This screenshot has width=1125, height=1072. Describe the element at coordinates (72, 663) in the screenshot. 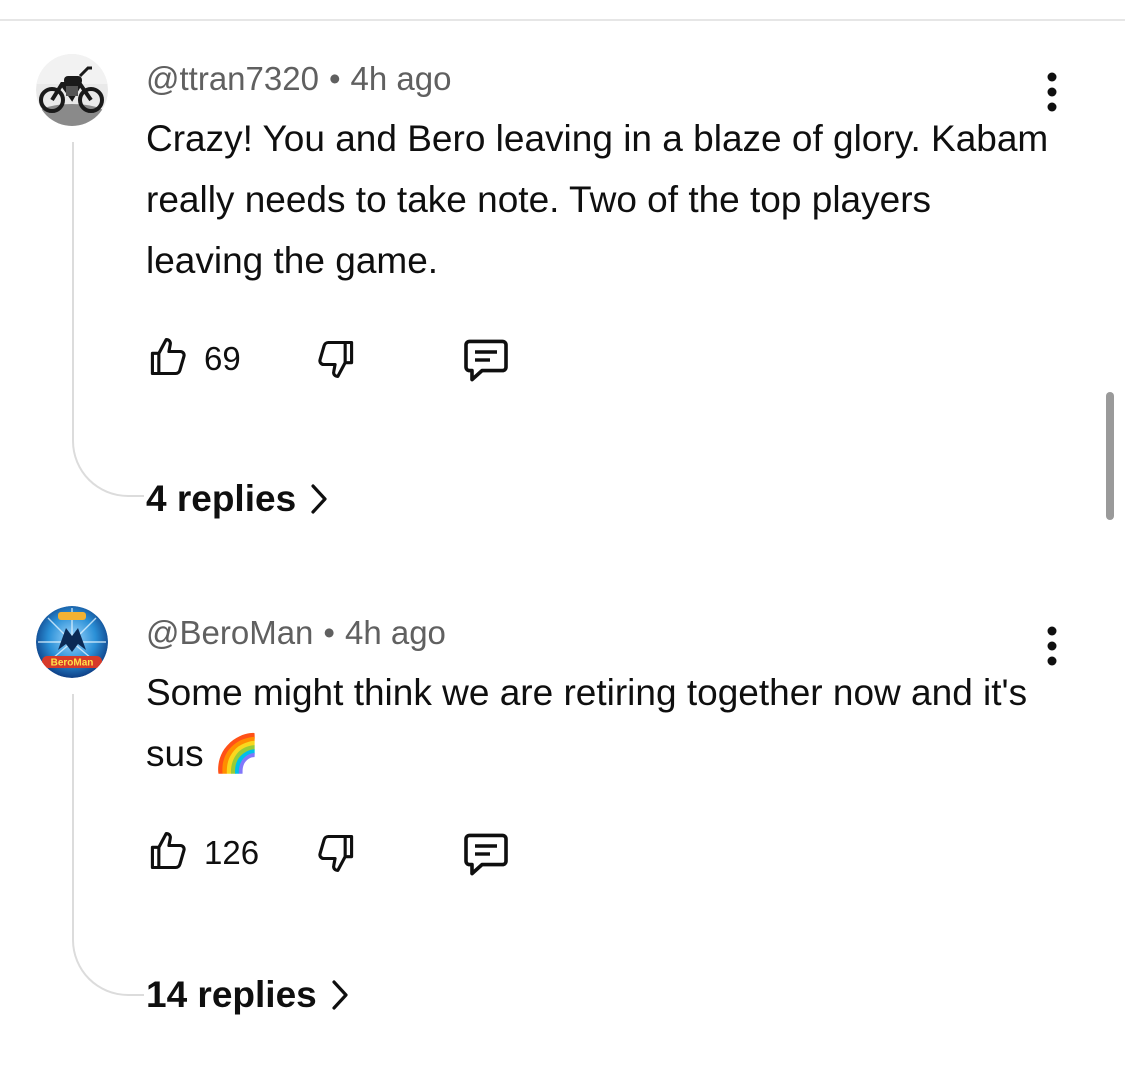

I see `avatar-logo-text: BeroMan` at that location.